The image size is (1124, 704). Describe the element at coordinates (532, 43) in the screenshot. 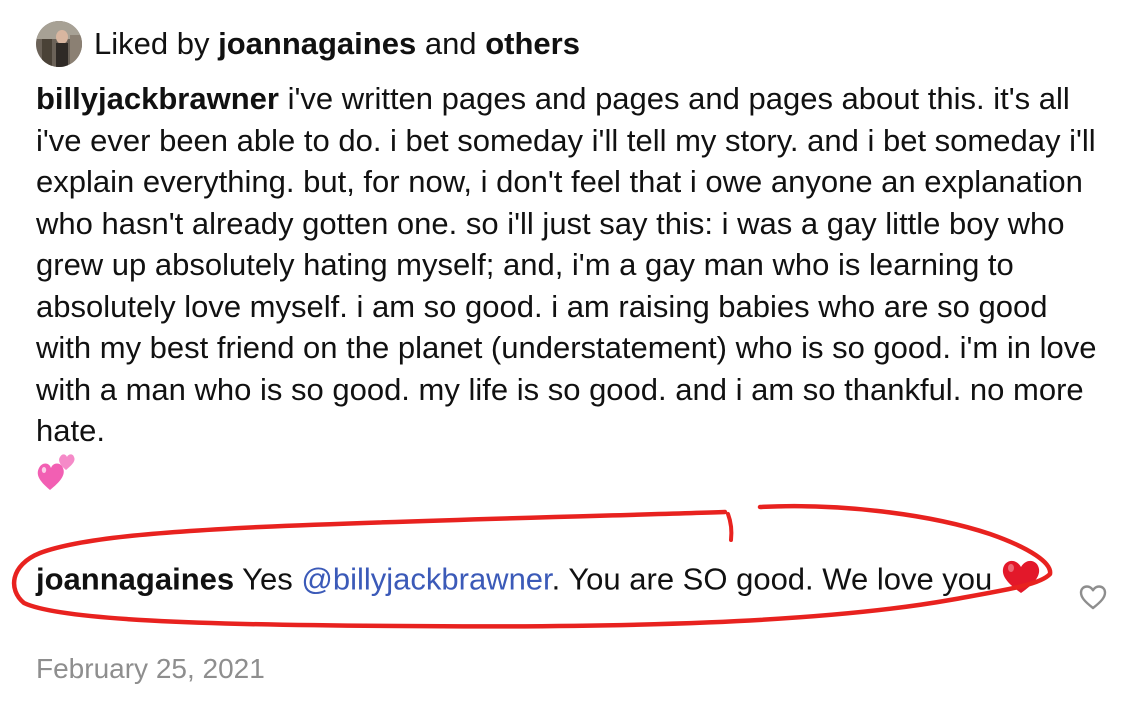

I see `liked-by-others-link: others` at that location.